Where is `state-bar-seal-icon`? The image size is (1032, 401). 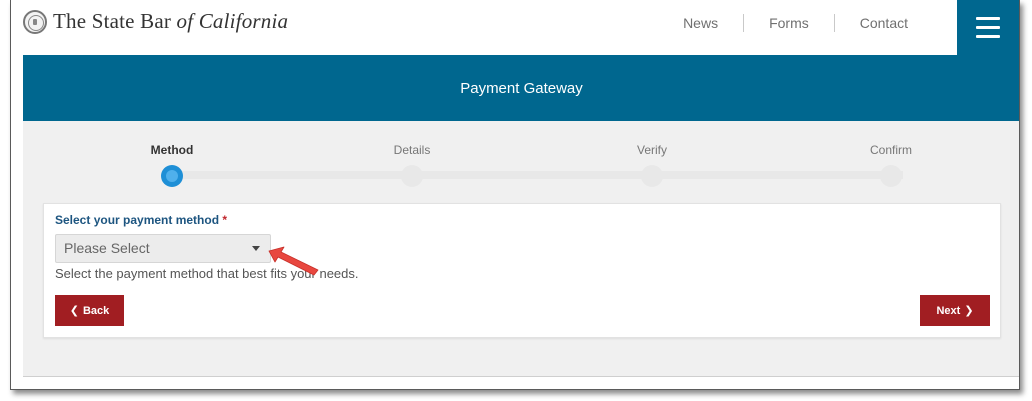 state-bar-seal-icon is located at coordinates (35, 21).